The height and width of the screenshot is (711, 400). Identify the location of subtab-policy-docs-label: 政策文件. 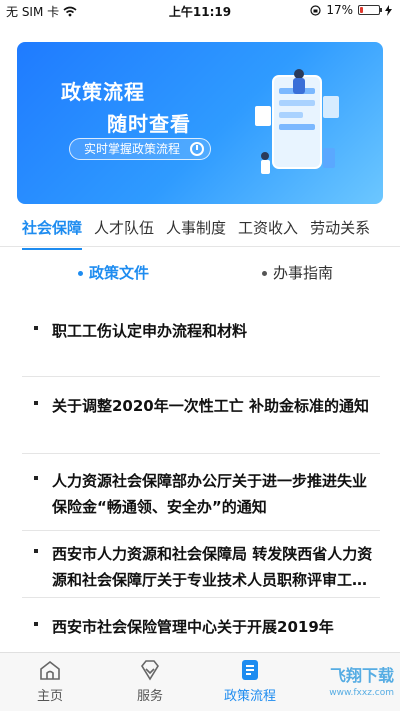
(119, 273).